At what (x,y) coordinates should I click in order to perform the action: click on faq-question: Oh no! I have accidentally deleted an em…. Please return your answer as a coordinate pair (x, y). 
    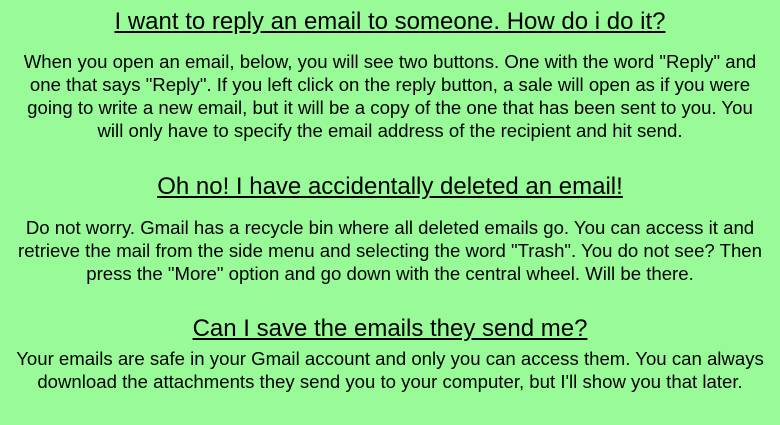
    Looking at the image, I should click on (390, 186).